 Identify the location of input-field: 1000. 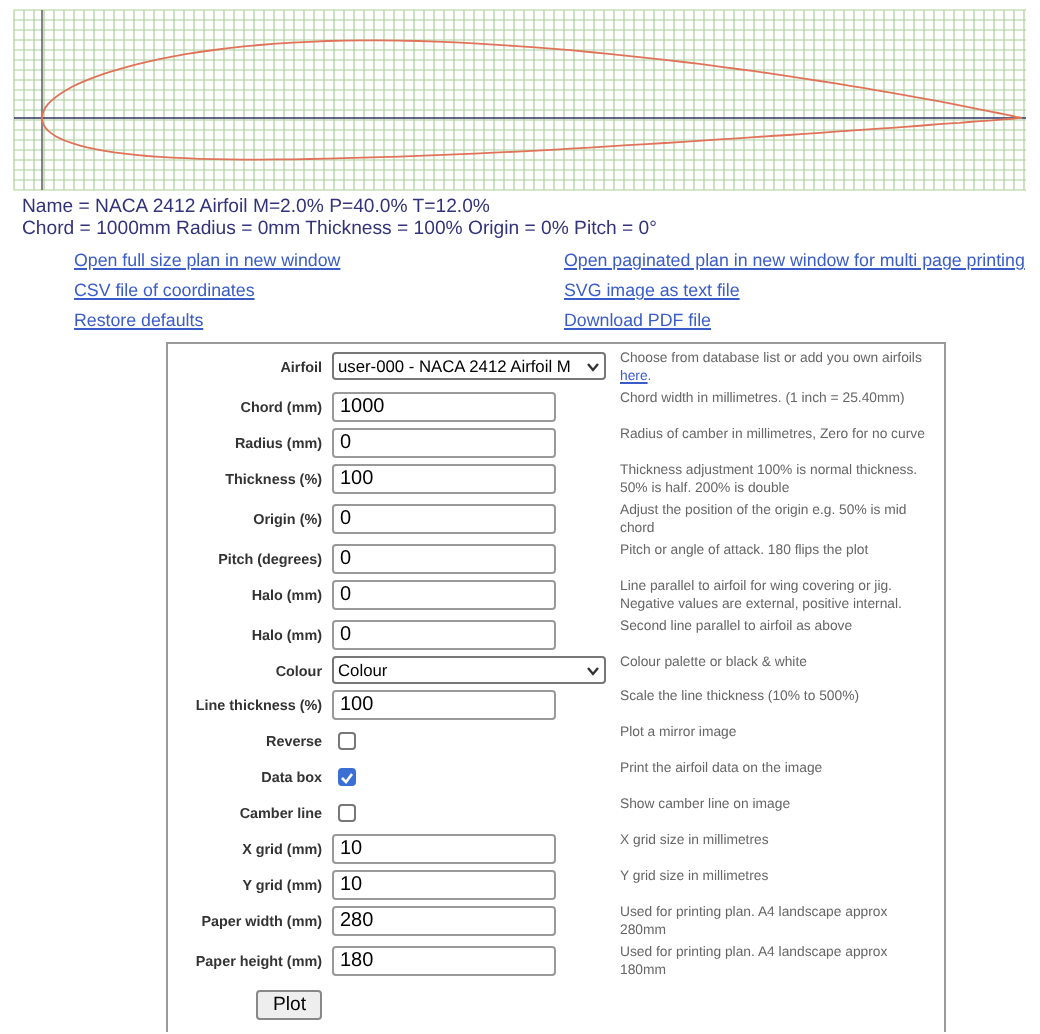
(444, 407).